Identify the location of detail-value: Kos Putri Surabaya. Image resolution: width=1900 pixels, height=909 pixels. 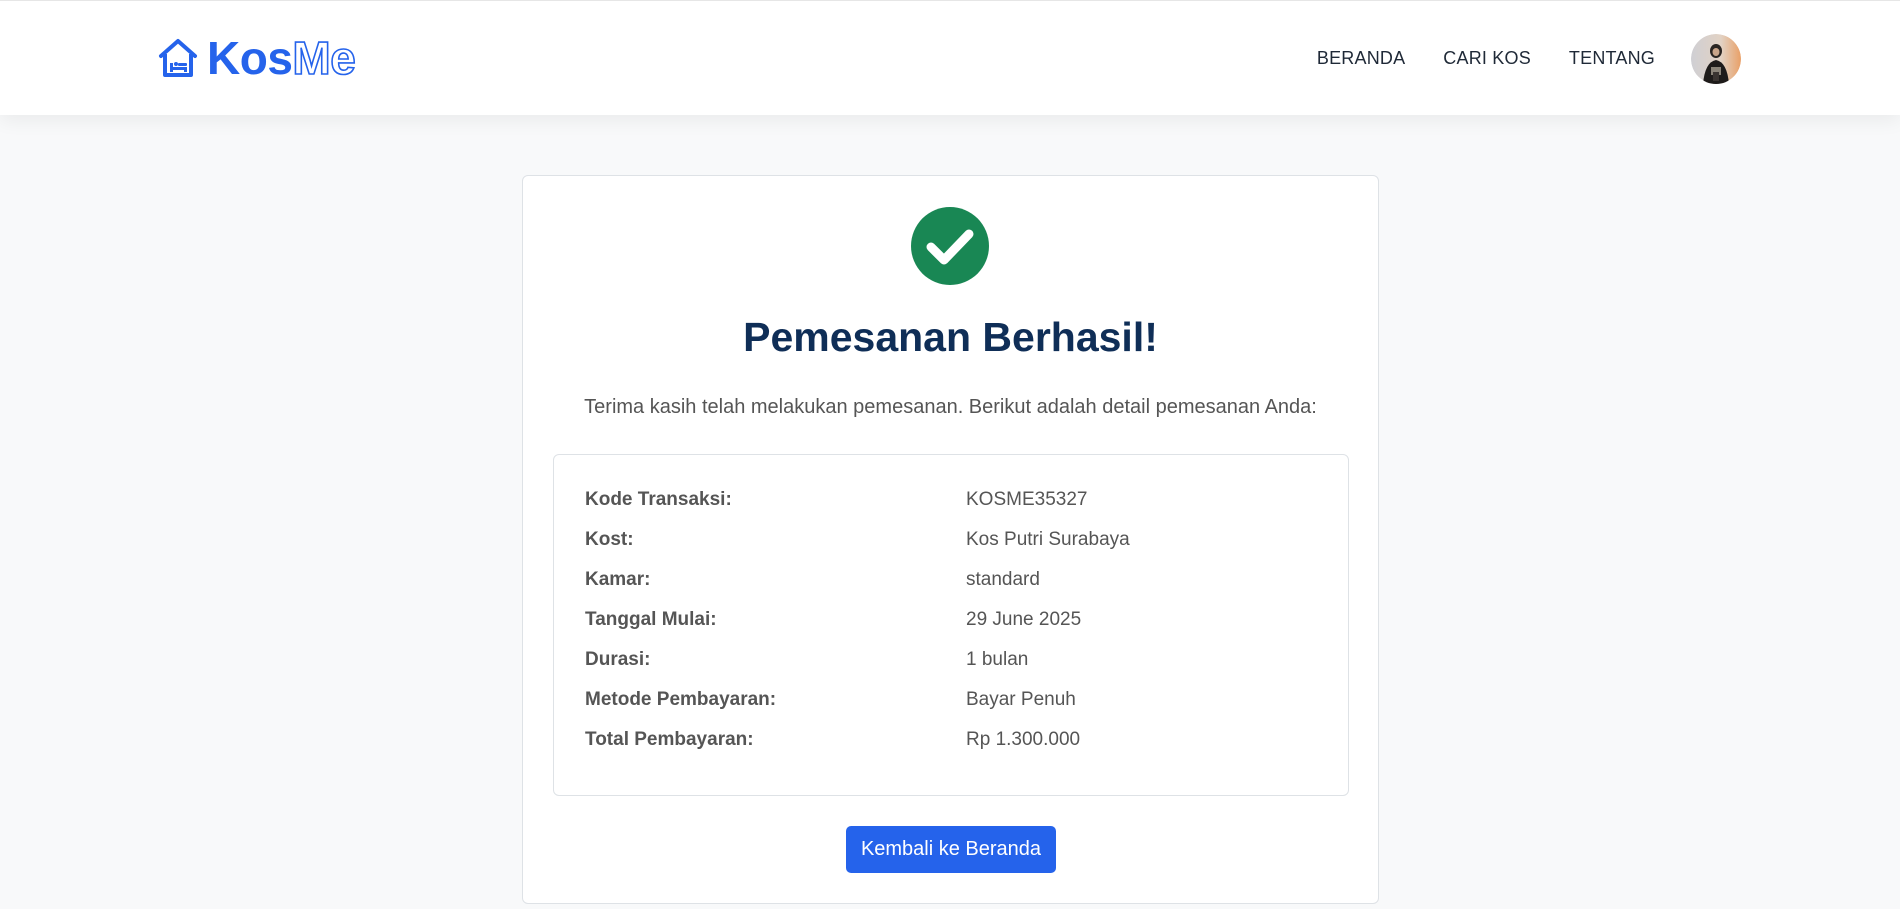
(1048, 539).